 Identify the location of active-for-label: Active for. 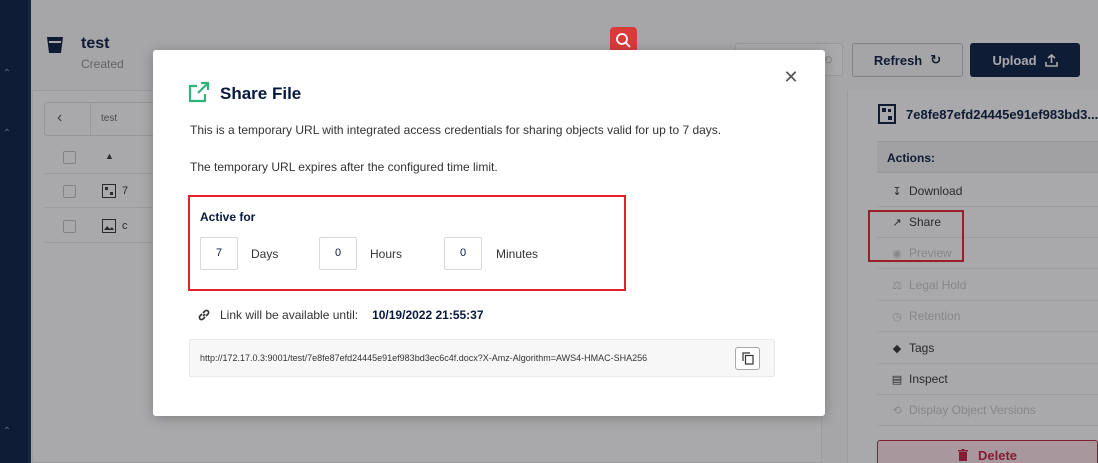
(228, 217).